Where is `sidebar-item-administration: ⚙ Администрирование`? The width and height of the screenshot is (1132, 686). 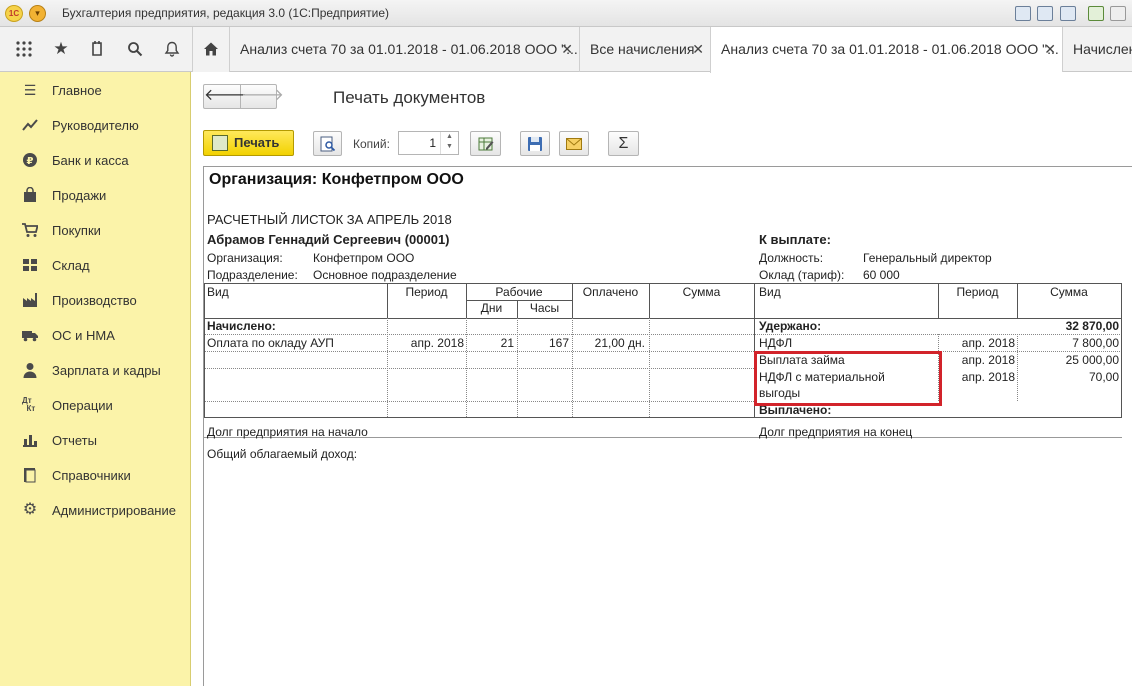 sidebar-item-administration: ⚙ Администрирование is located at coordinates (95, 510).